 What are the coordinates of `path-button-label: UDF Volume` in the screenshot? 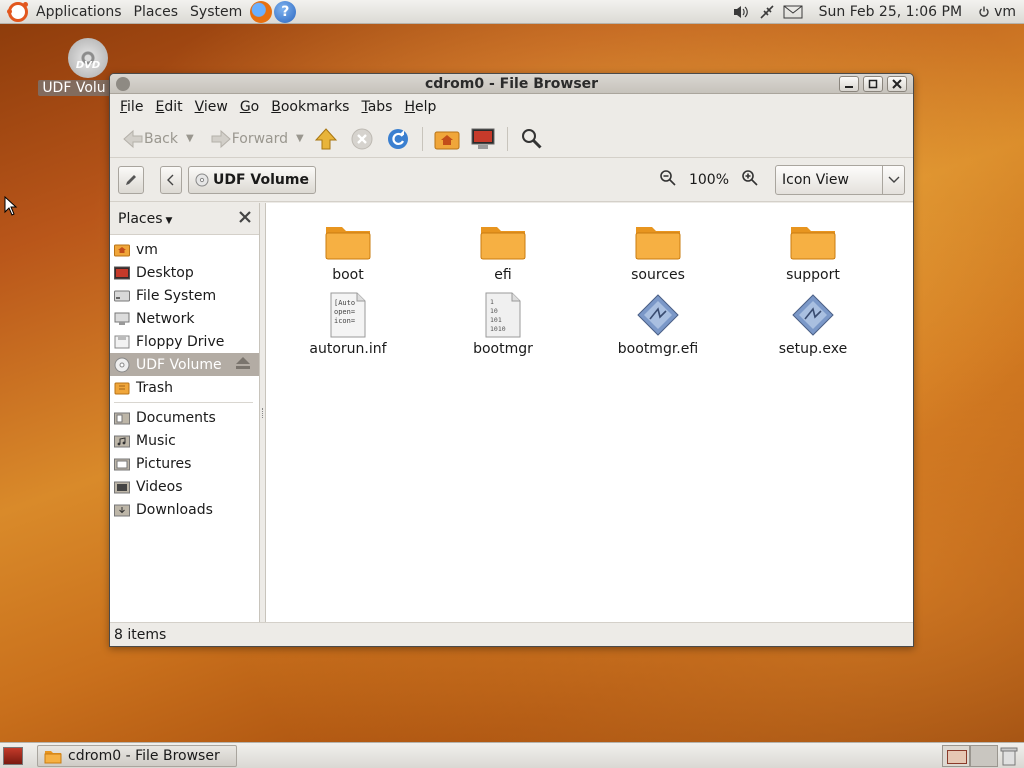 It's located at (261, 179).